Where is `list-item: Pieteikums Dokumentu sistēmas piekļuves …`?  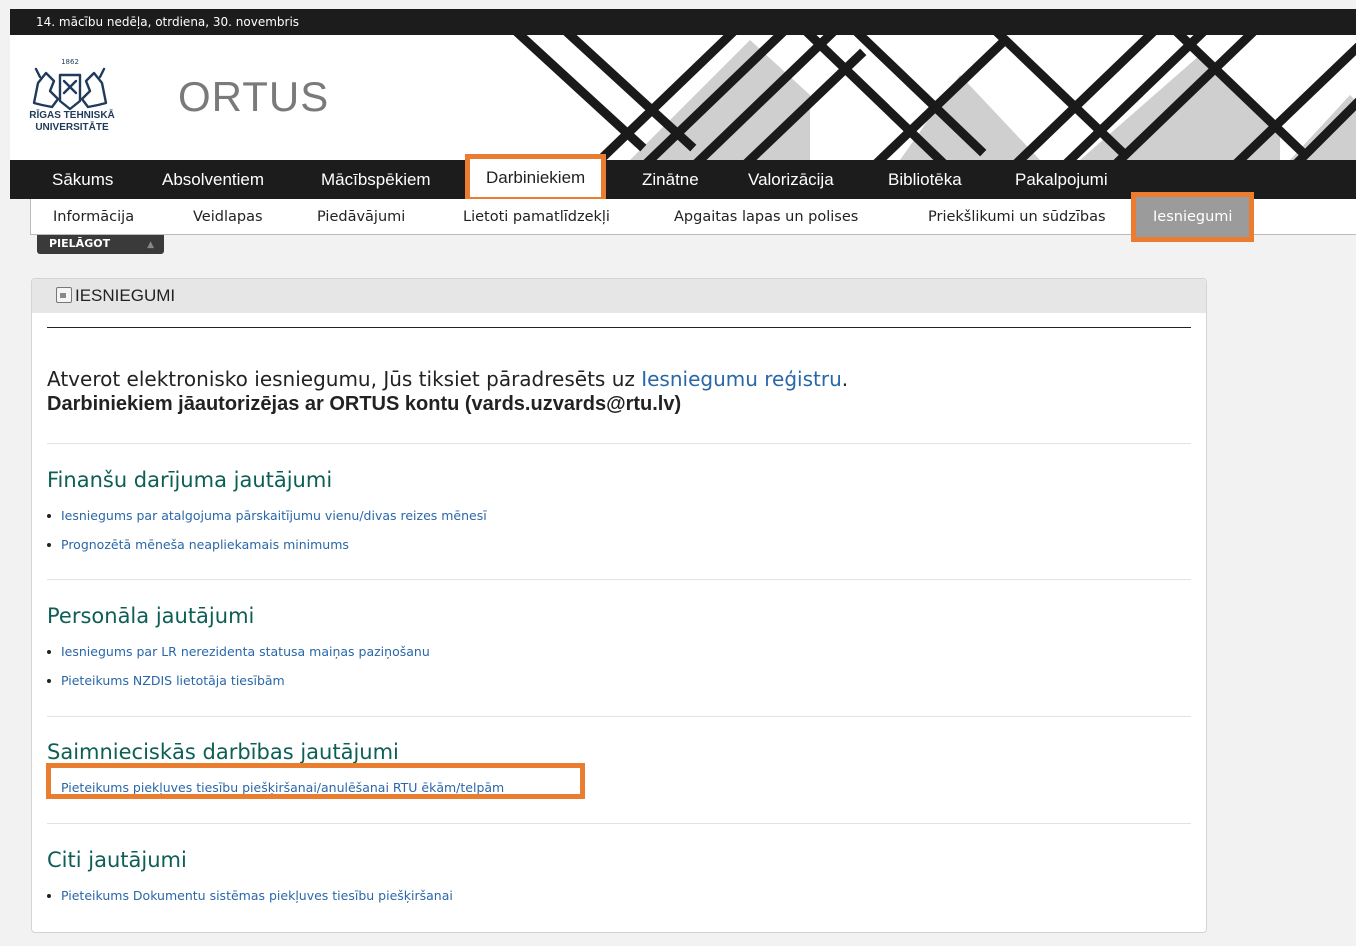 list-item: Pieteikums Dokumentu sistēmas piekļuves … is located at coordinates (250, 900).